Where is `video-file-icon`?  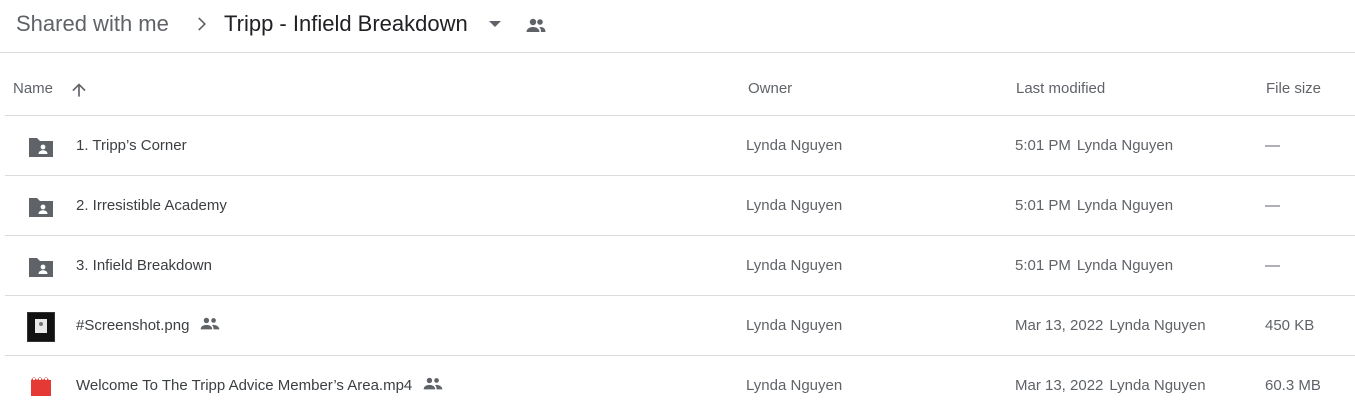 video-file-icon is located at coordinates (41, 387).